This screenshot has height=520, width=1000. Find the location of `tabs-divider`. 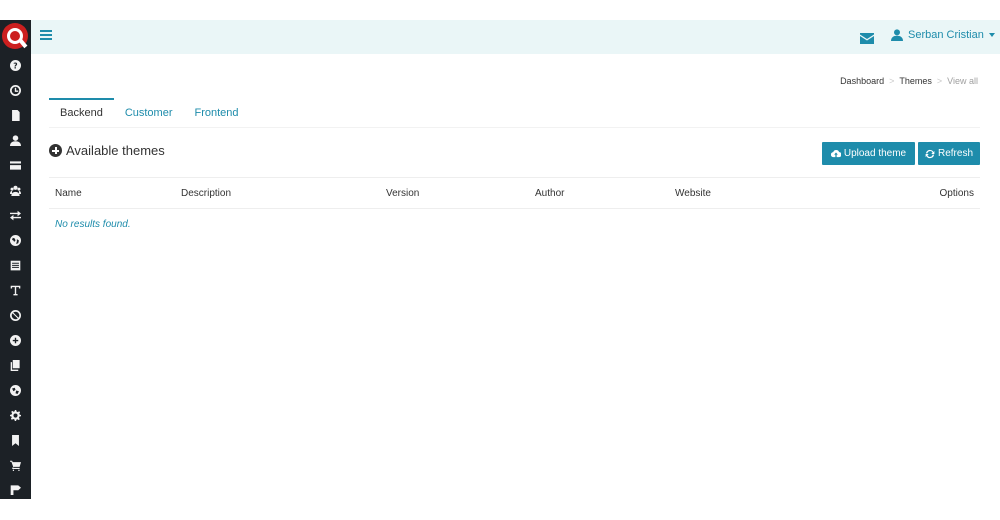

tabs-divider is located at coordinates (514, 127).